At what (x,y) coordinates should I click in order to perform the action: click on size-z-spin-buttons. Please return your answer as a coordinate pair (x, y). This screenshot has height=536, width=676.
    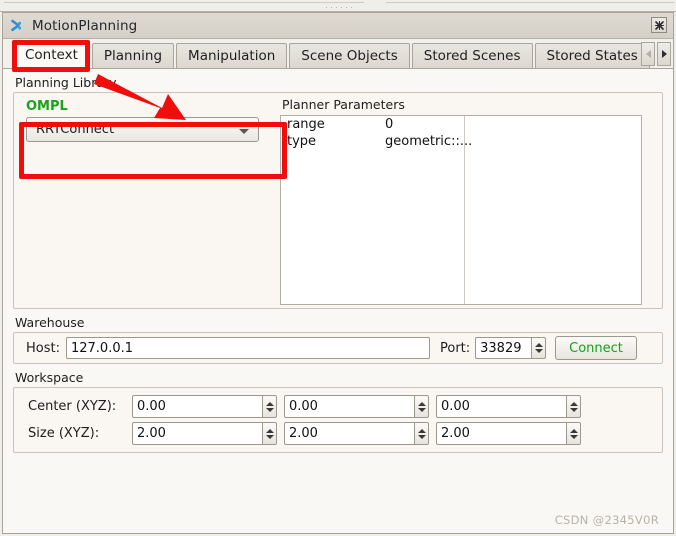
    Looking at the image, I should click on (573, 433).